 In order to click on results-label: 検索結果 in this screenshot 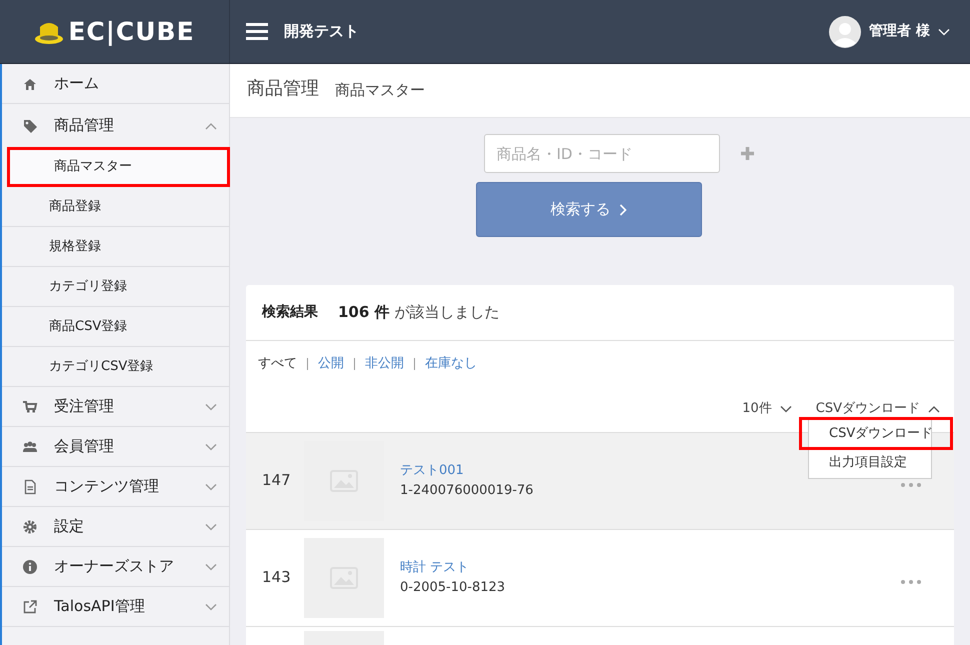, I will do `click(290, 312)`.